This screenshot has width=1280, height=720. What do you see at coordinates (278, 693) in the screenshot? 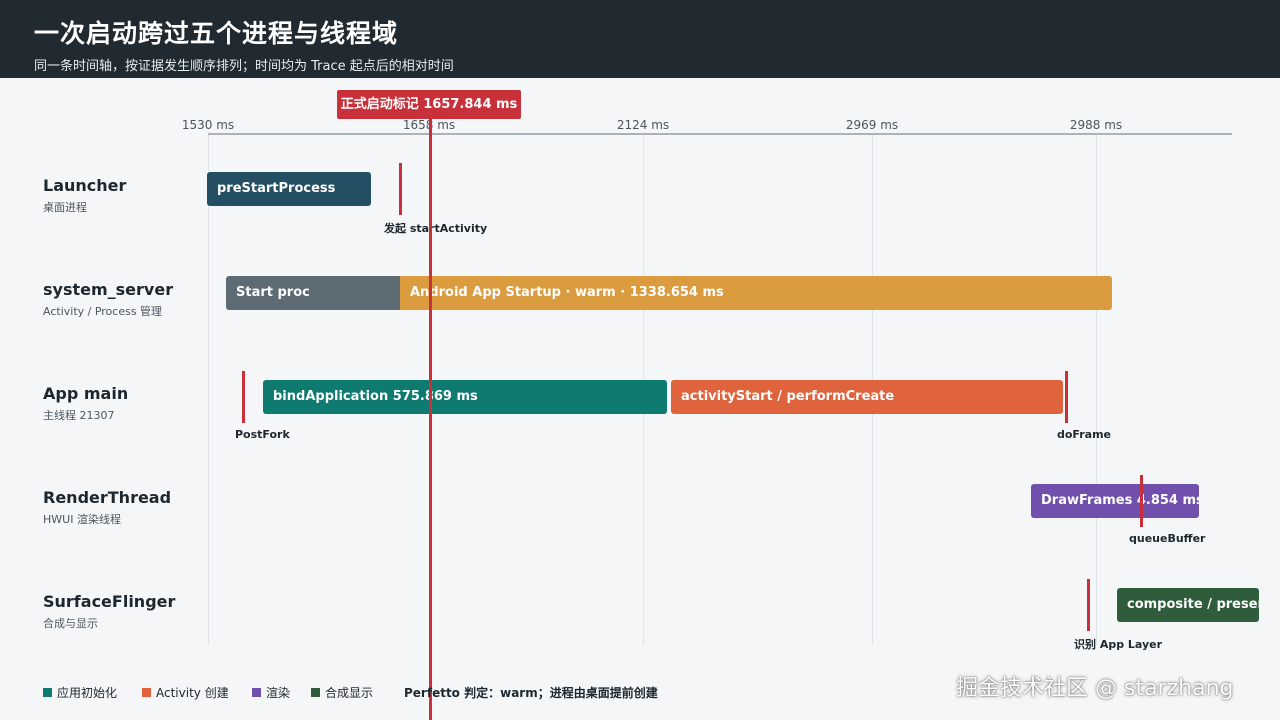
I see `legend-label: 渲染` at bounding box center [278, 693].